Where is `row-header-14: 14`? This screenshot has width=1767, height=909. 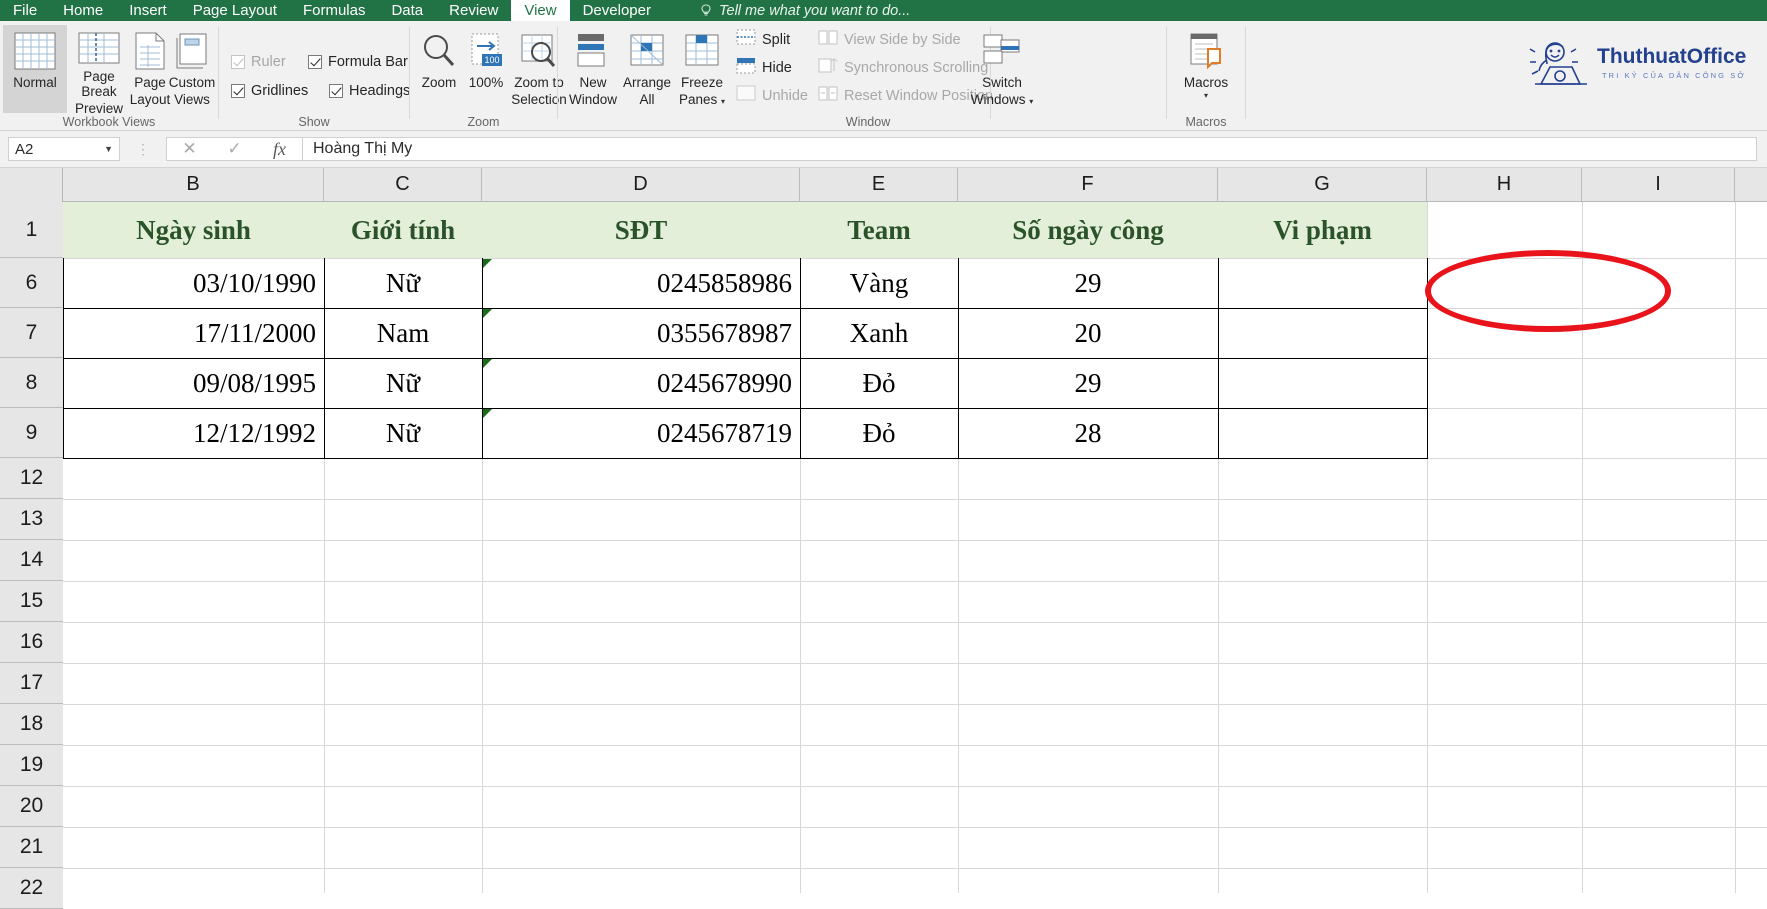
row-header-14: 14 is located at coordinates (31, 560).